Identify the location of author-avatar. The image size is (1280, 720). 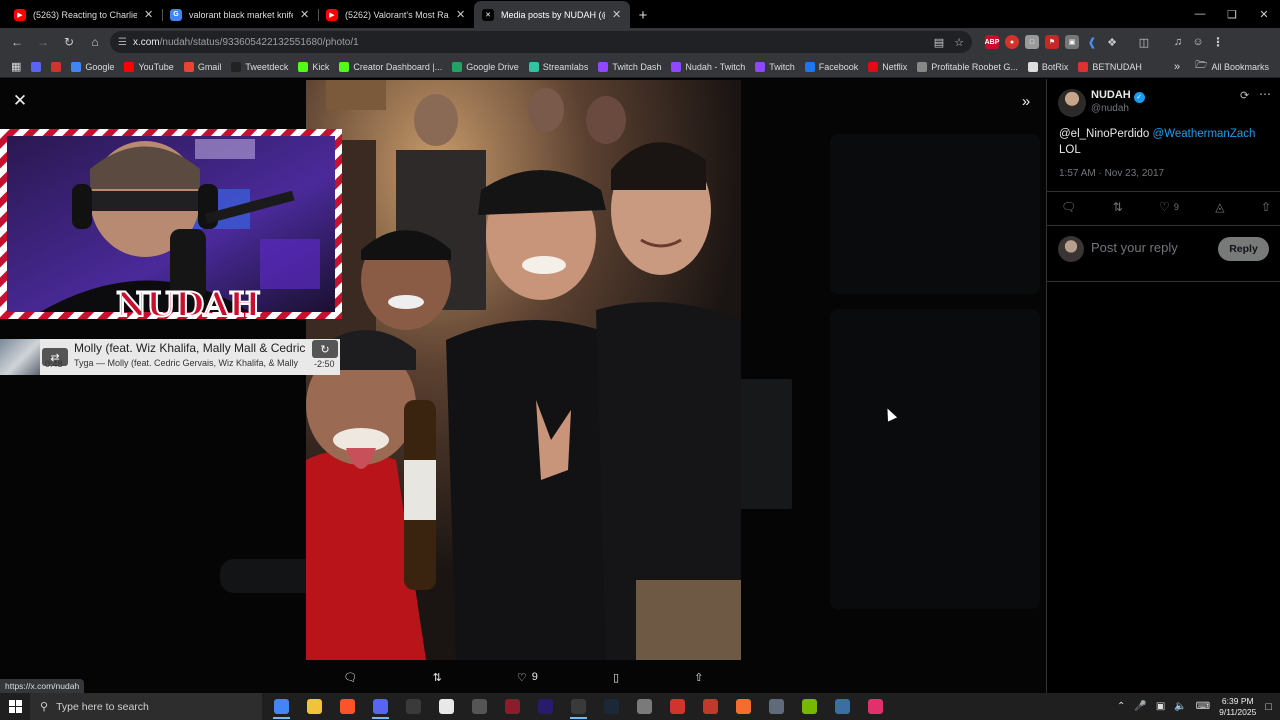
(1072, 103).